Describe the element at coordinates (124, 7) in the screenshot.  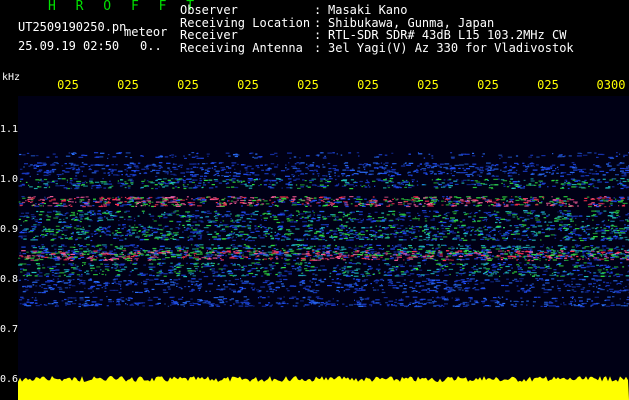
I see `app-title: H R O F F T` at that location.